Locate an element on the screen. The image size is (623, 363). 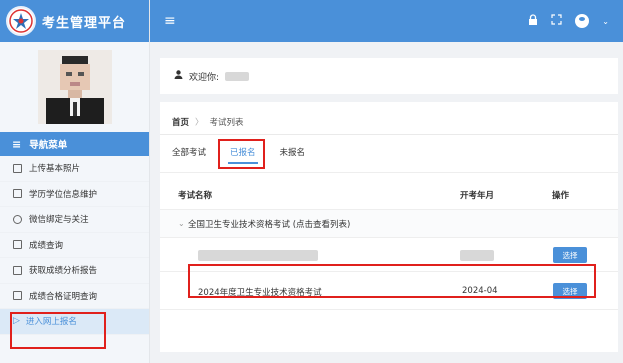
sidebar-item-certificate: 成绩合格证明查询 is located at coordinates (74, 296).